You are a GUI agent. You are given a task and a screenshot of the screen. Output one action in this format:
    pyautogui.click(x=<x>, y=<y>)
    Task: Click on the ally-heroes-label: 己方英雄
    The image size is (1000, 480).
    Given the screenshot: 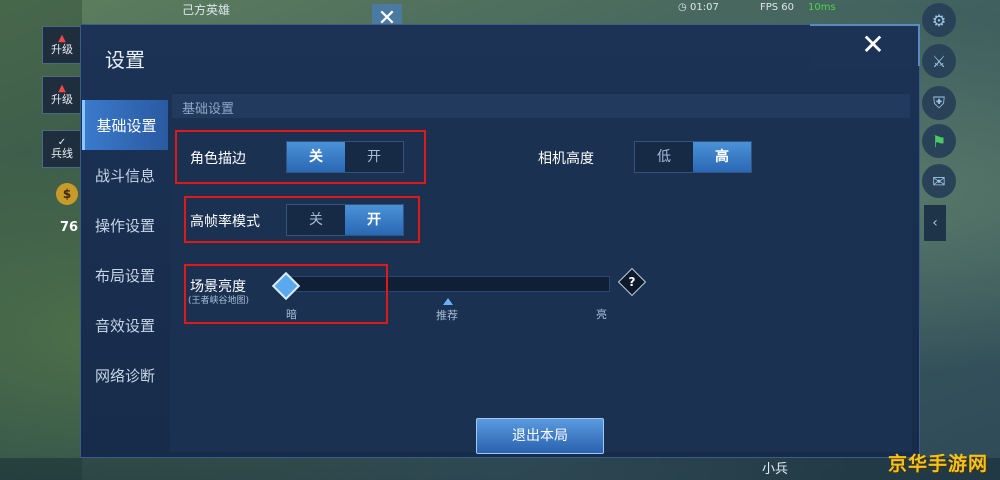 What is the action you would take?
    pyautogui.click(x=206, y=10)
    